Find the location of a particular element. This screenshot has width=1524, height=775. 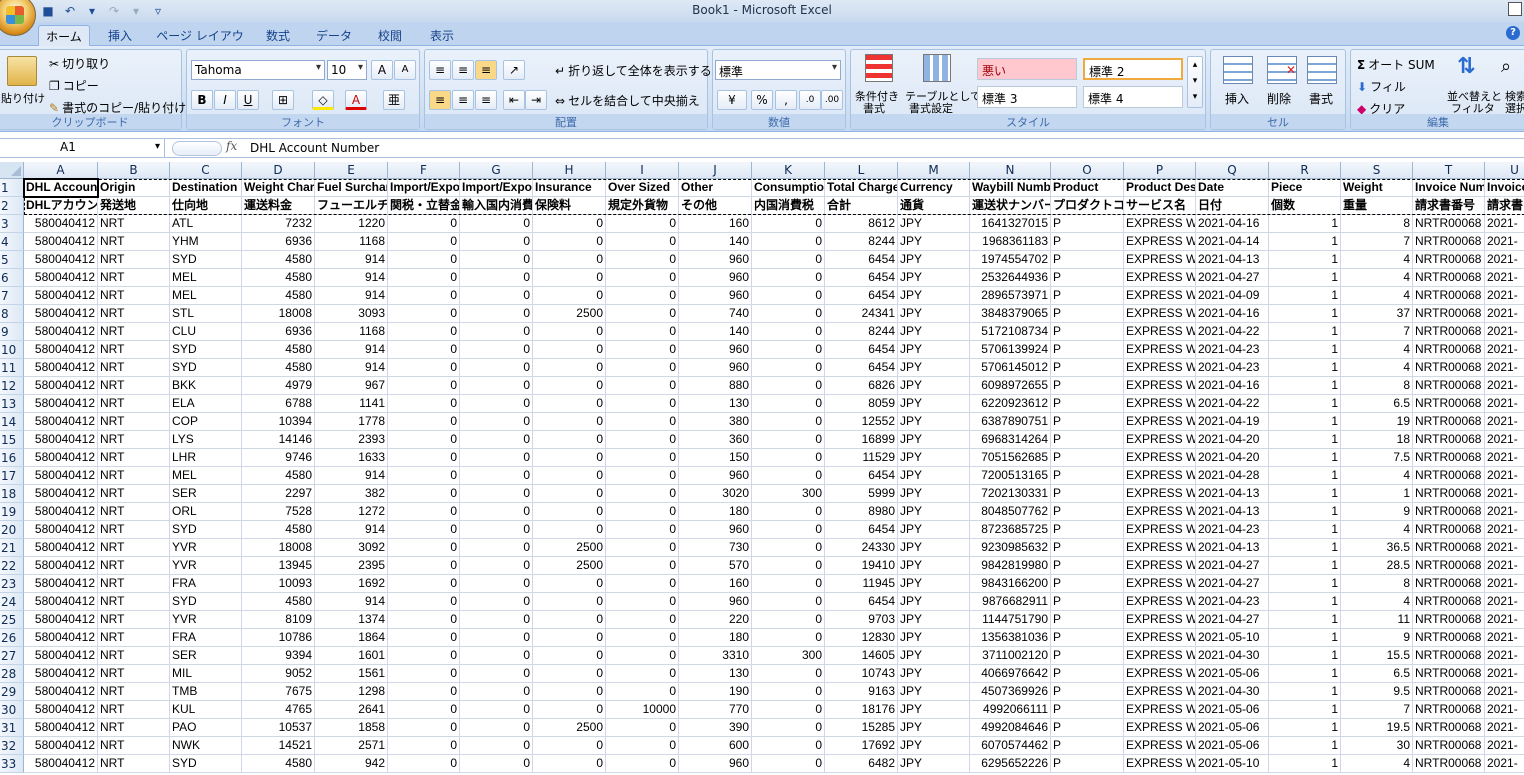

table-cell: 9.5 is located at coordinates (1377, 692).